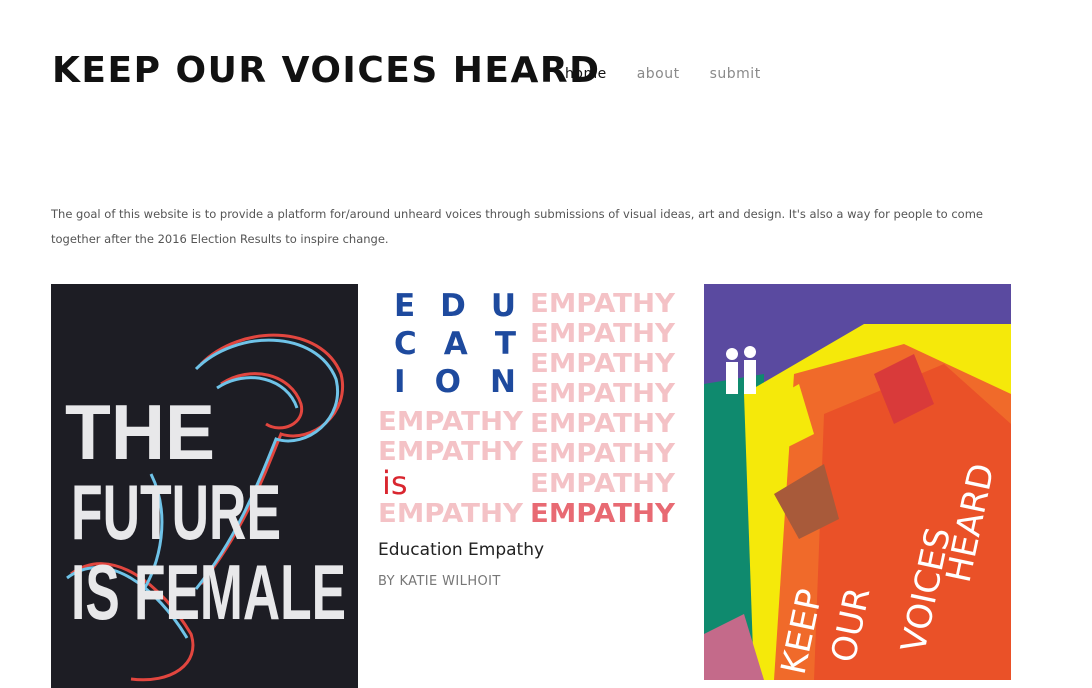  What do you see at coordinates (439, 581) in the screenshot?
I see `gallery-item-author: BY KATIE WILHOIT` at bounding box center [439, 581].